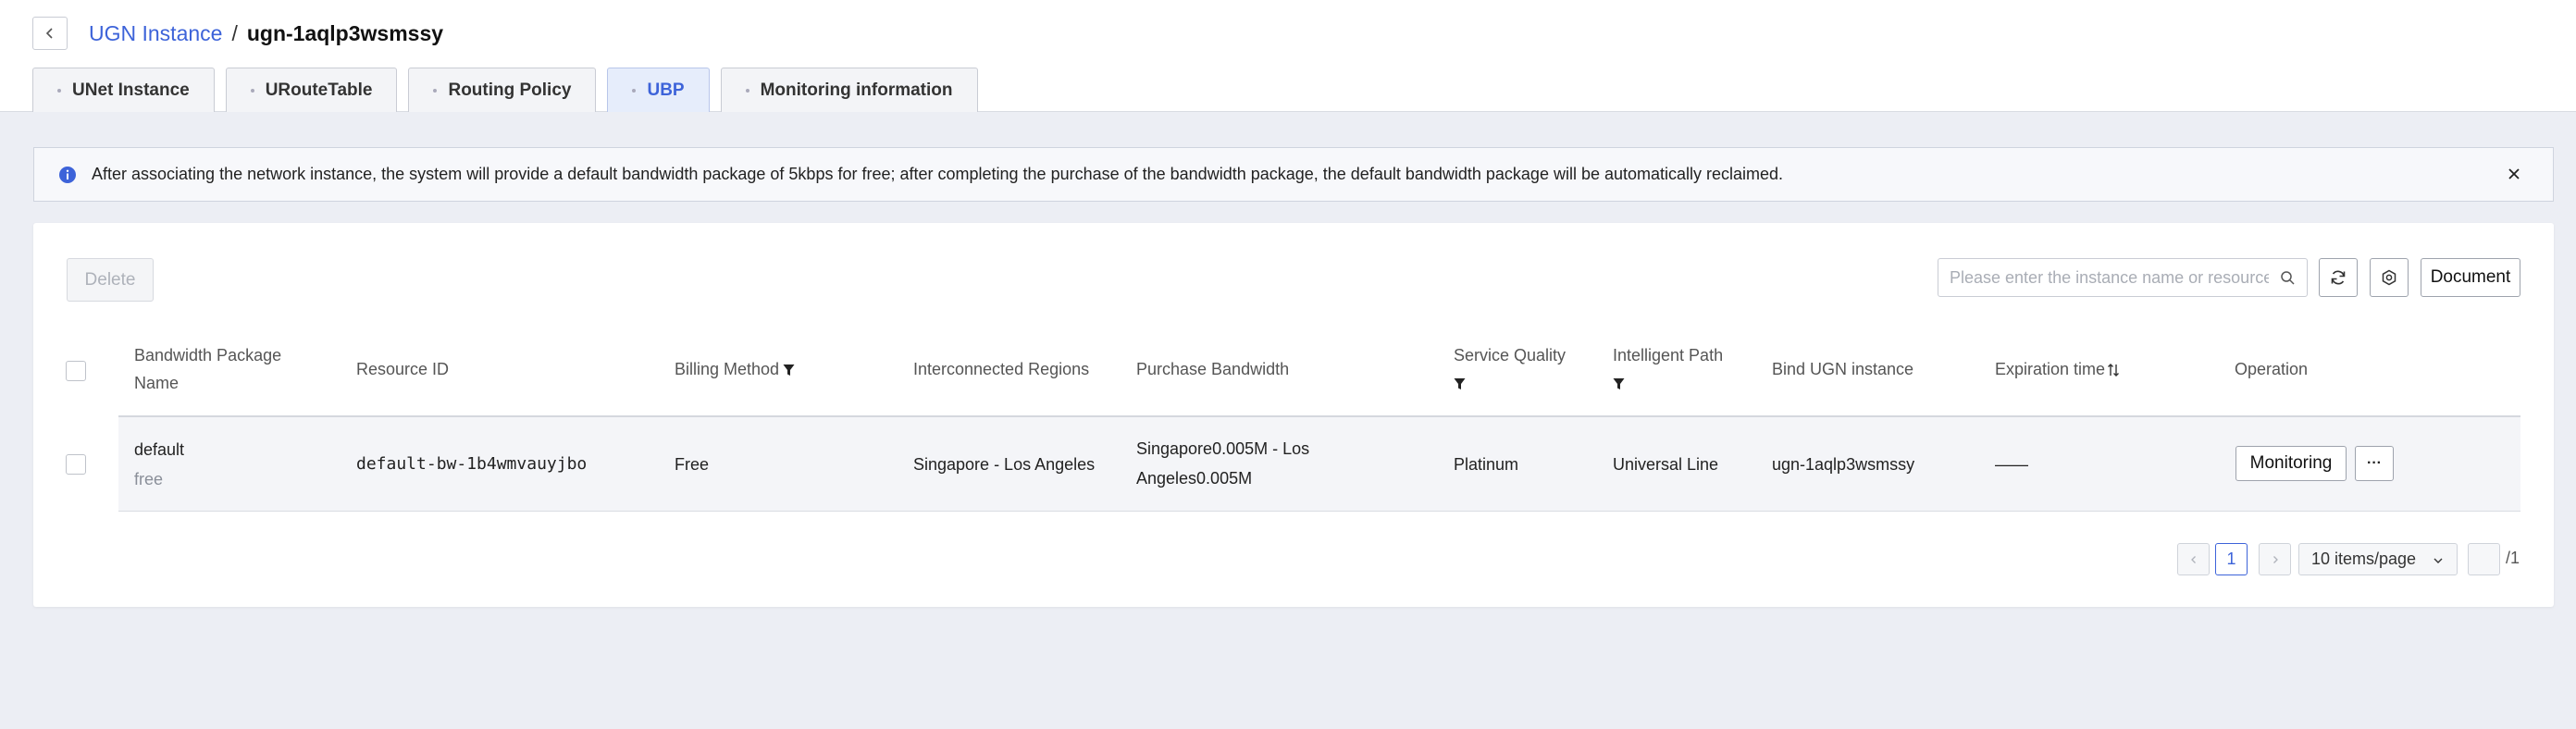  I want to click on monitoring-button: Monitoring, so click(2291, 463).